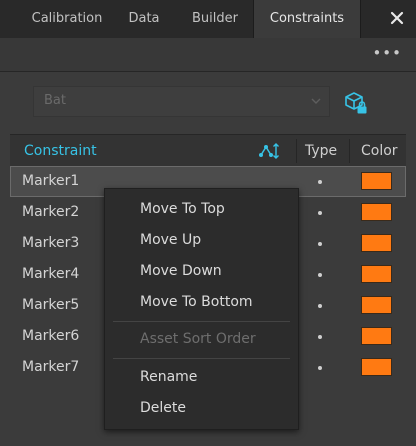  Describe the element at coordinates (51, 243) in the screenshot. I see `row-name: Marker3` at that location.